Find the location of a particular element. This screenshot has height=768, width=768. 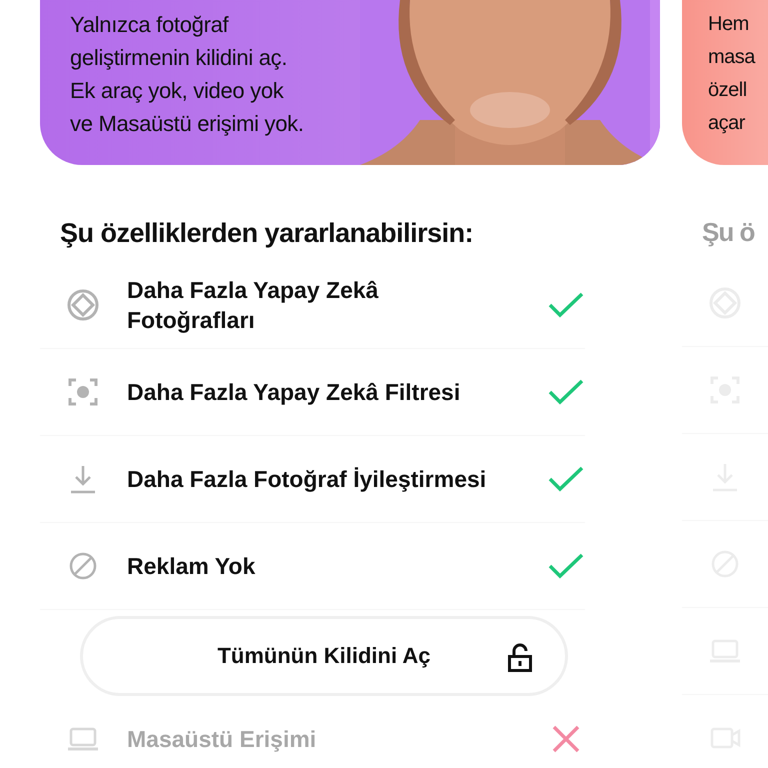

features-heading: Şu ö is located at coordinates (729, 232).